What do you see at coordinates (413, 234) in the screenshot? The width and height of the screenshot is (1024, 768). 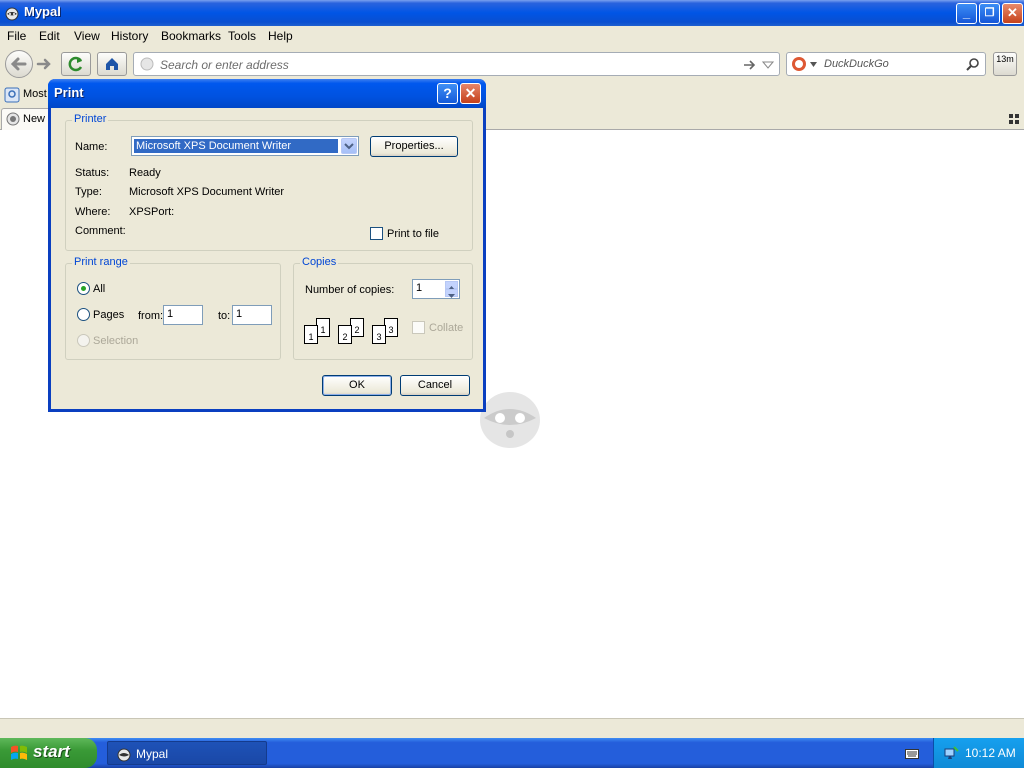 I see `print-to-file-label: Print to file` at bounding box center [413, 234].